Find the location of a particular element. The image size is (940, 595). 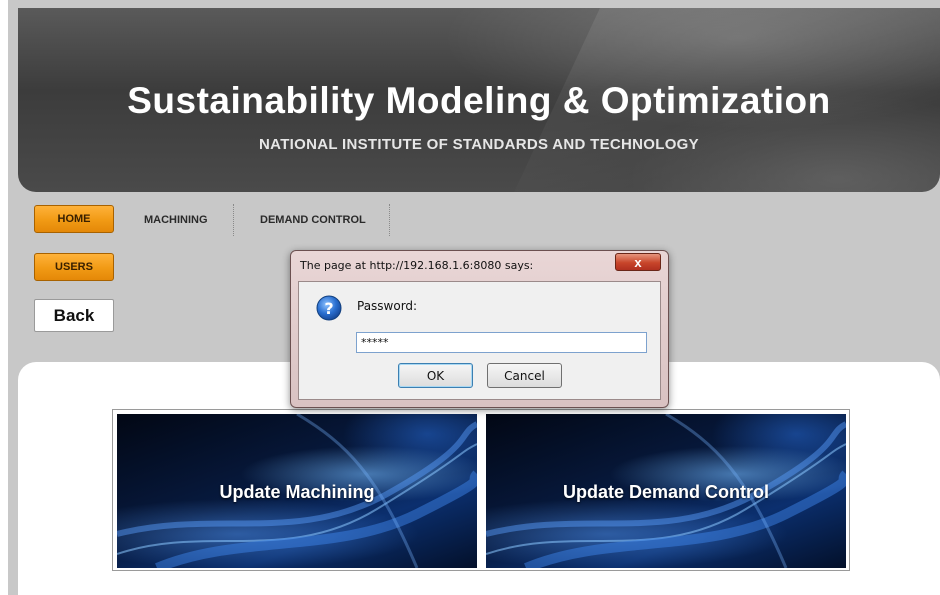

home-button: HOME is located at coordinates (74, 219).